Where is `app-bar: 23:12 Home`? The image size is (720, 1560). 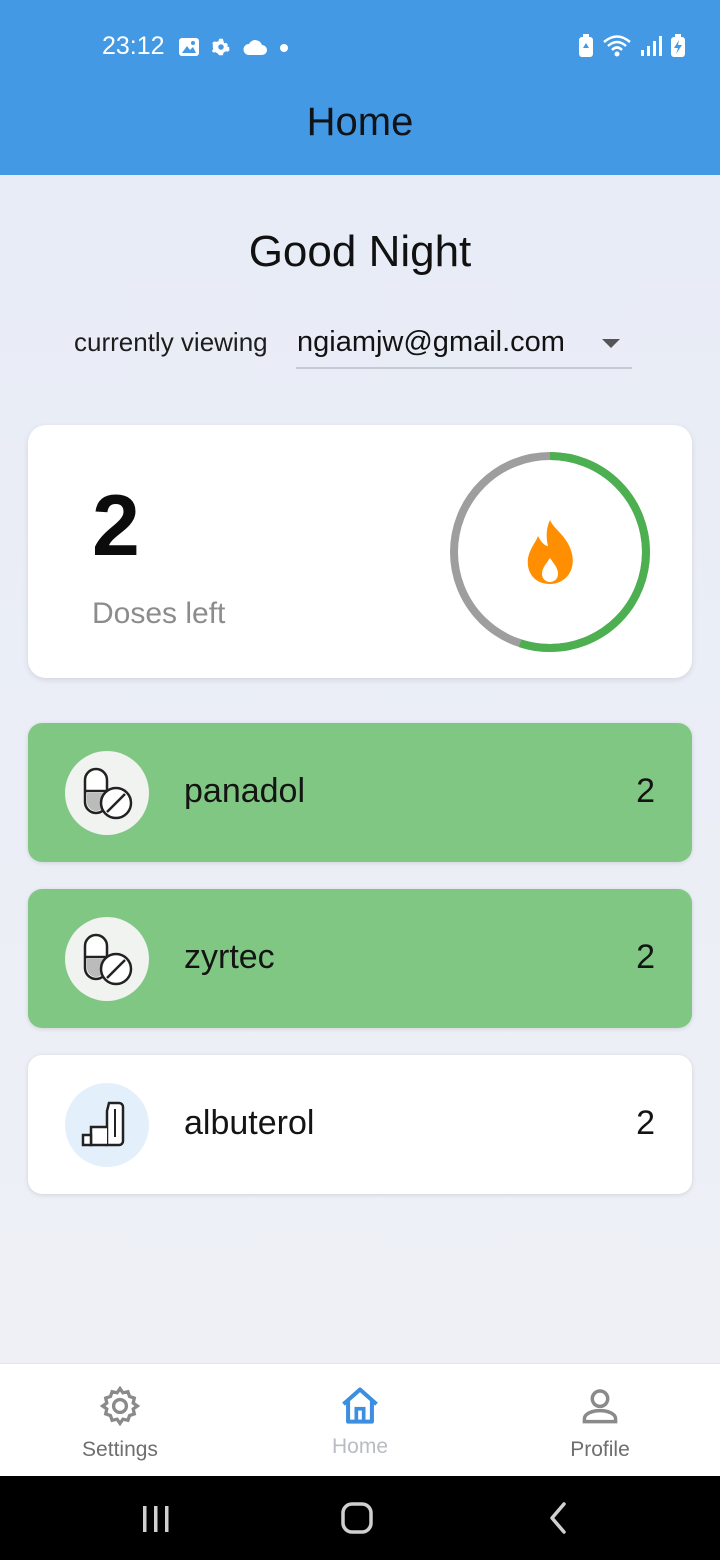 app-bar: 23:12 Home is located at coordinates (360, 87).